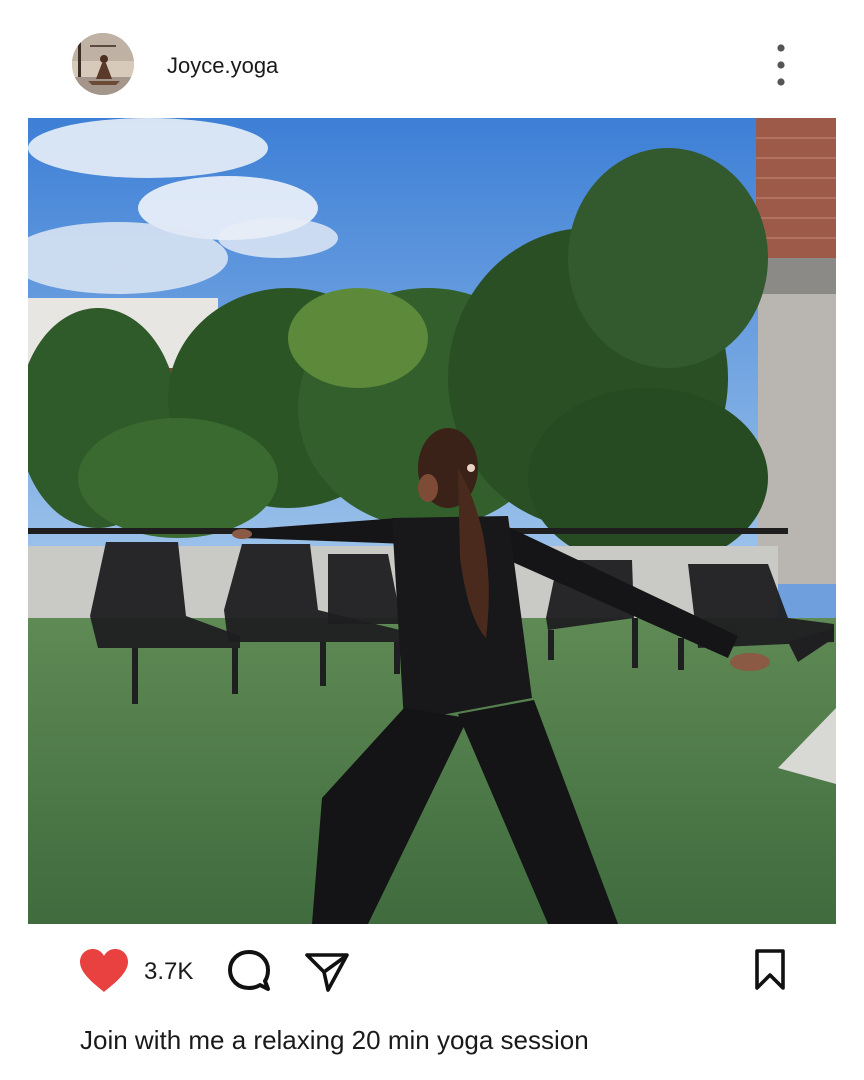 Image resolution: width=864 pixels, height=1080 pixels. I want to click on post-actions: 3.7K, so click(432, 970).